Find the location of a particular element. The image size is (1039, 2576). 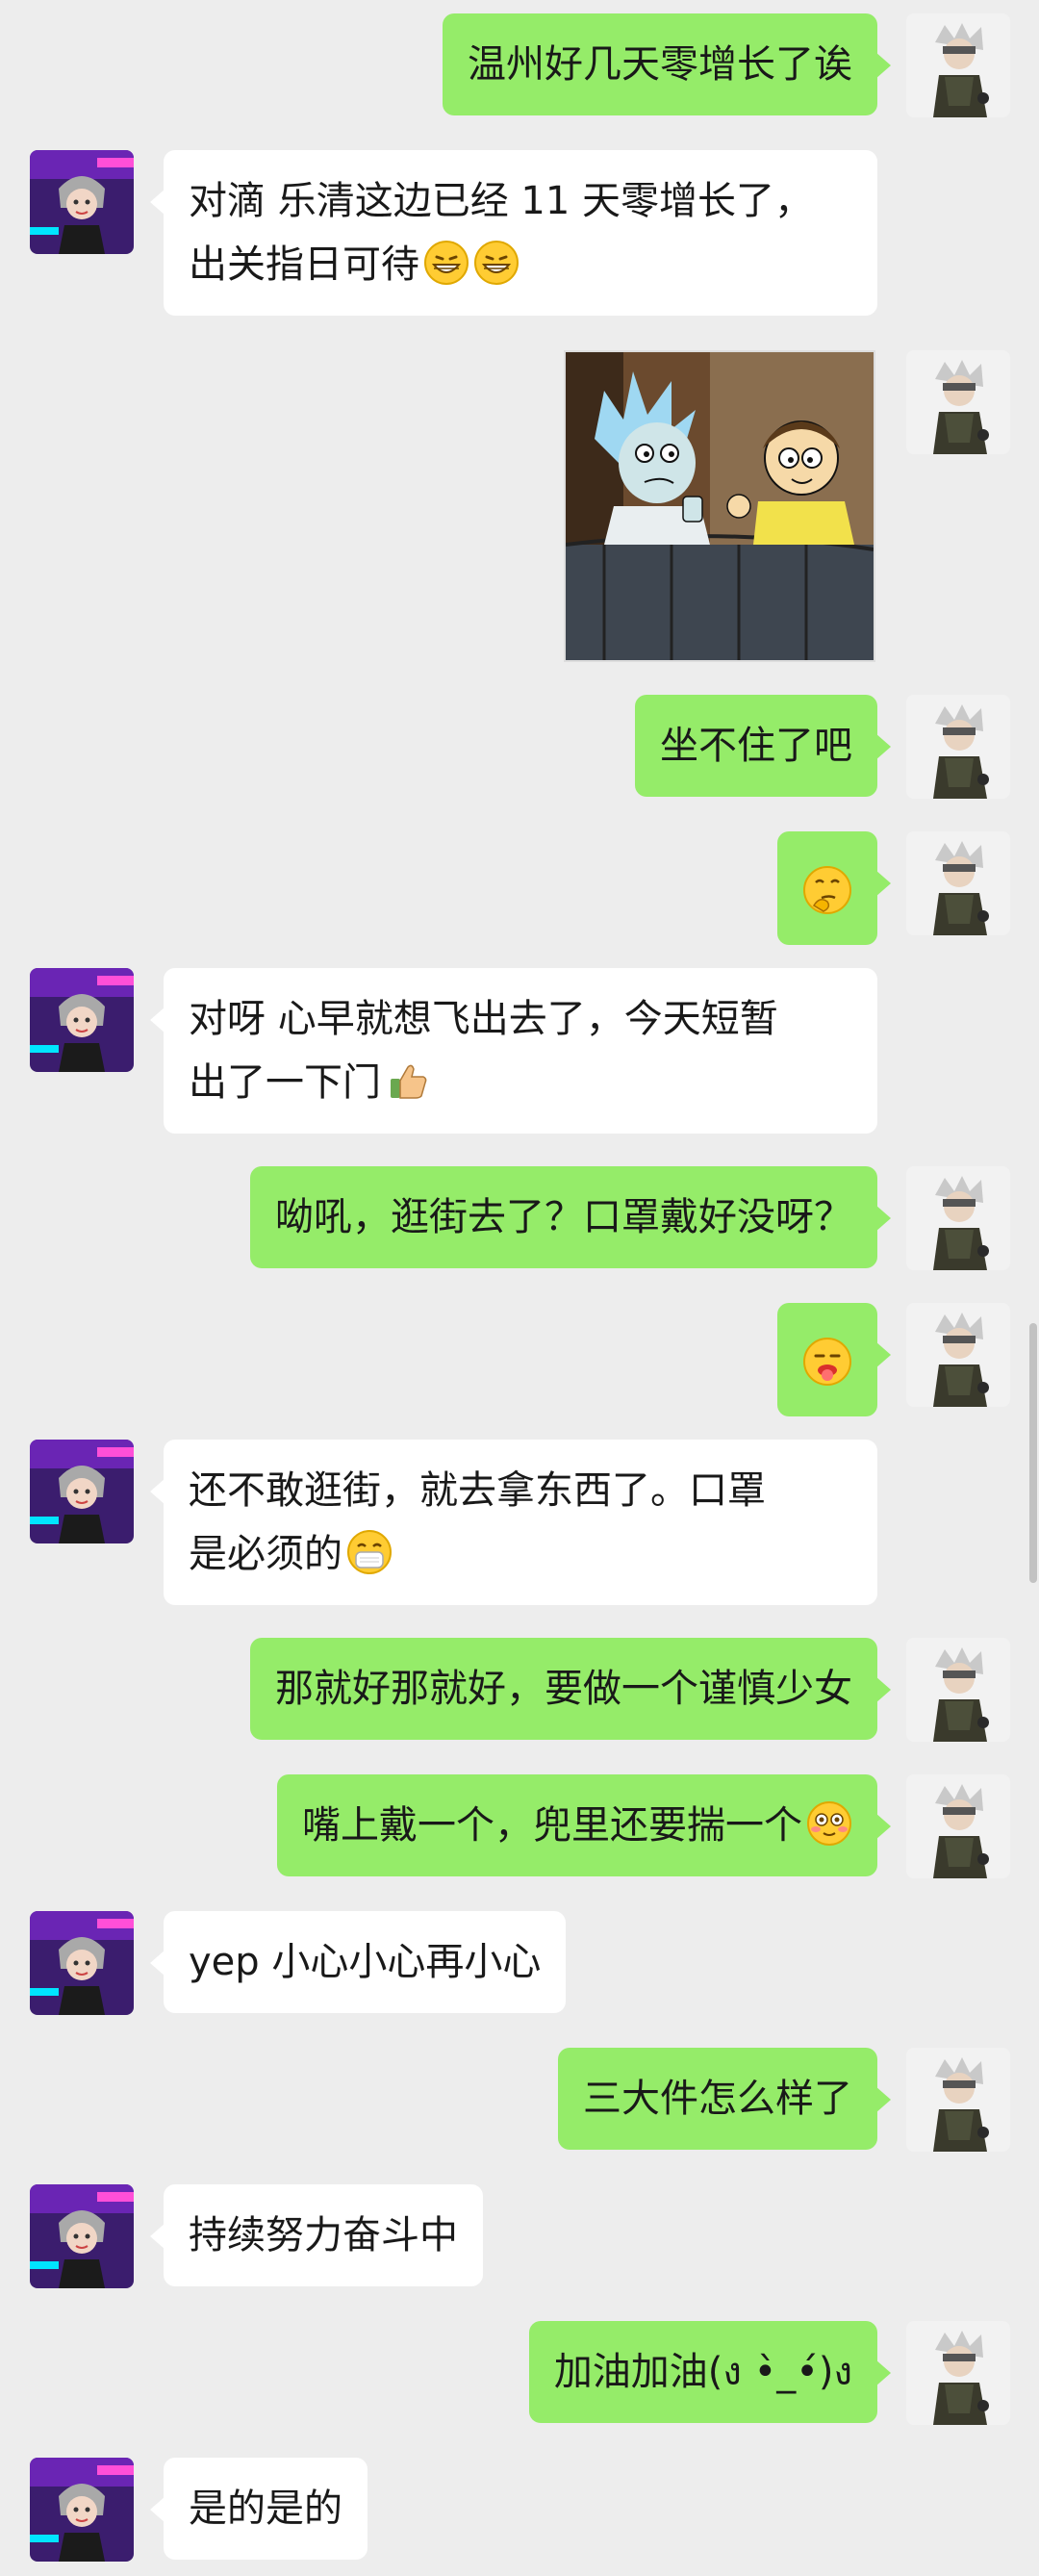

message-text-line: 对呀 心早就想飞出去了，今天短暂 is located at coordinates (483, 1019).